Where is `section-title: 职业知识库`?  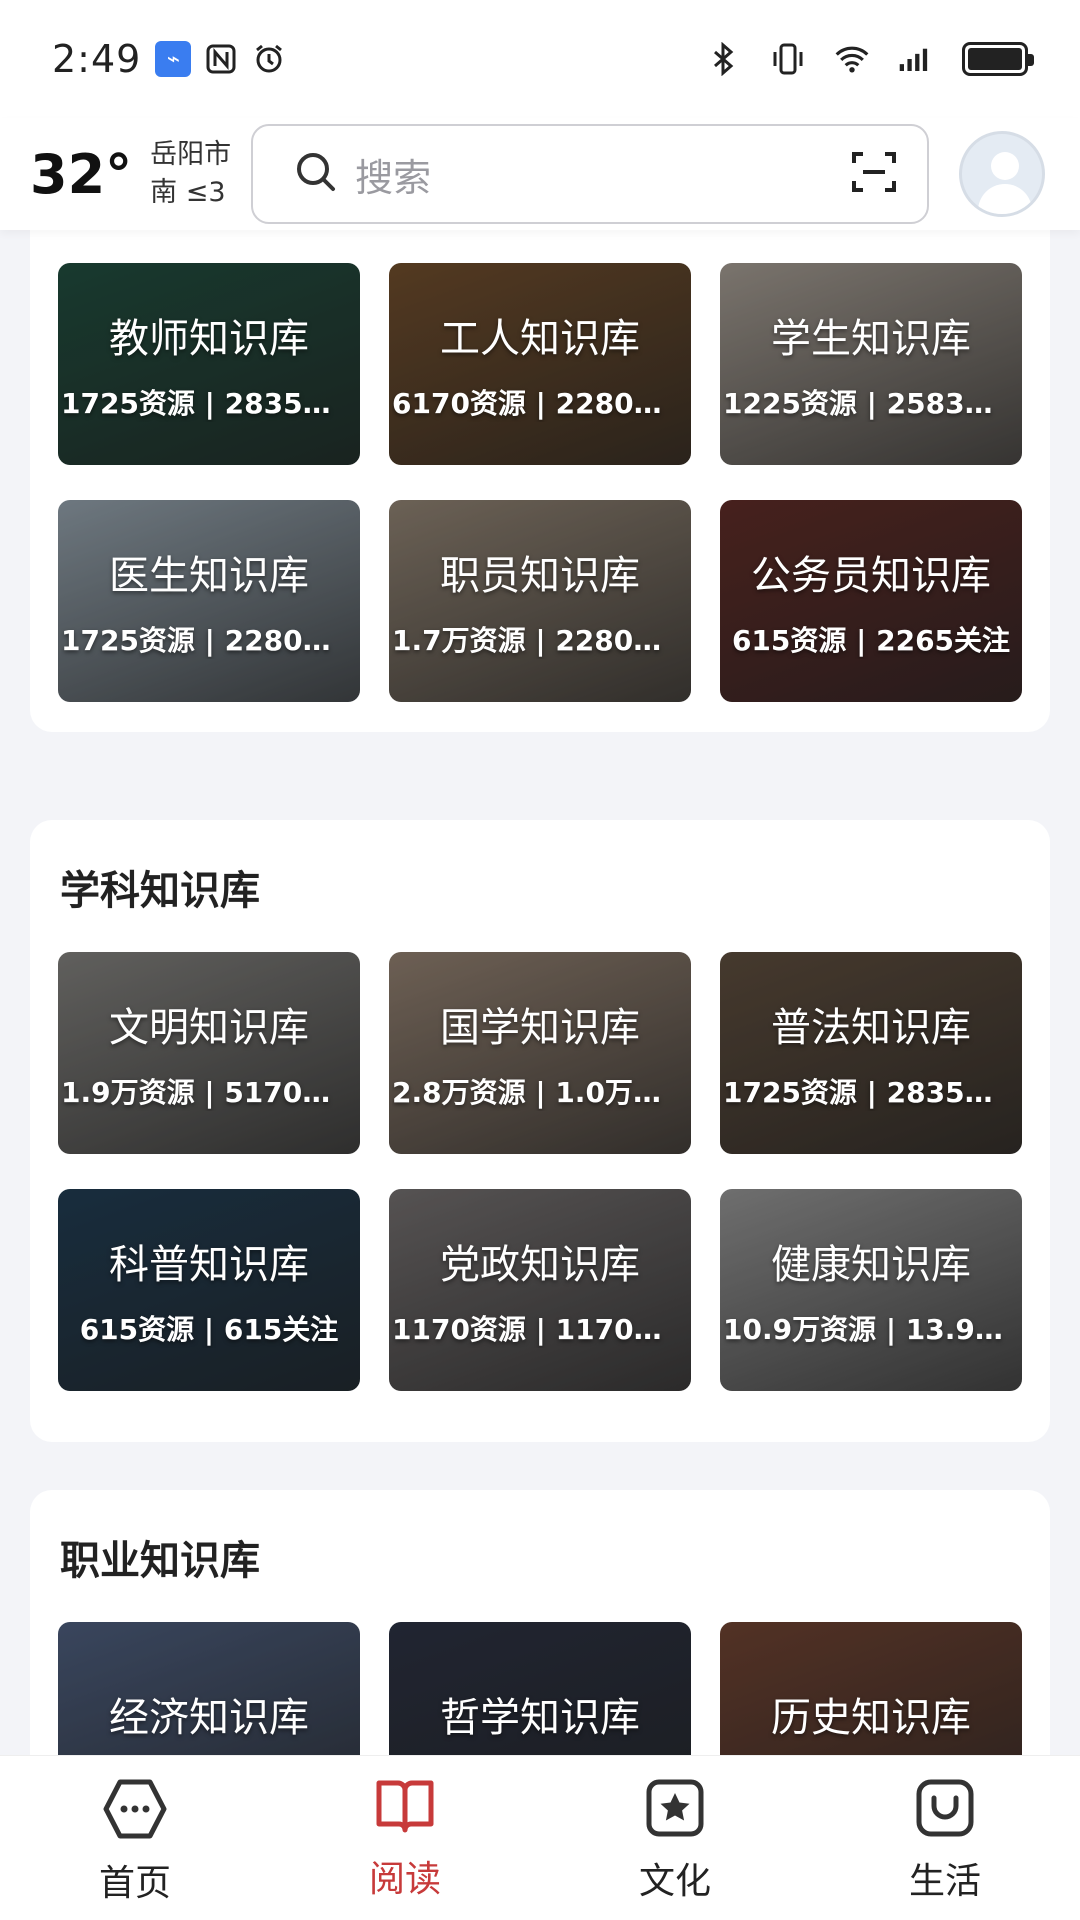 section-title: 职业知识库 is located at coordinates (160, 1561).